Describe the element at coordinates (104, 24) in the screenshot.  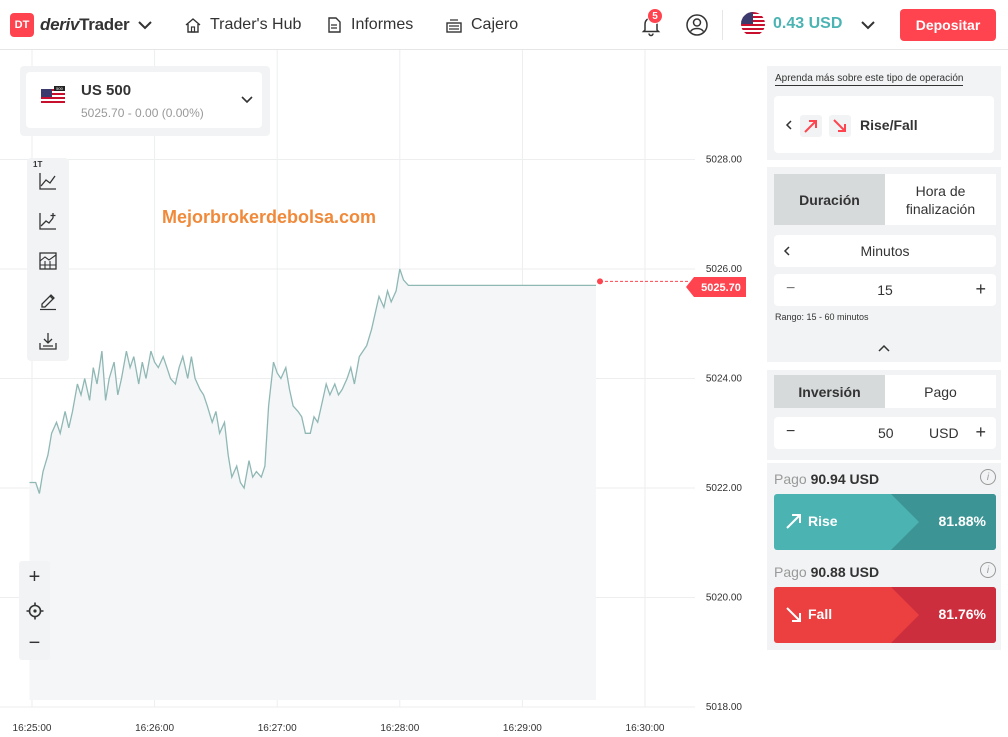
I see `logo-product: Trader` at that location.